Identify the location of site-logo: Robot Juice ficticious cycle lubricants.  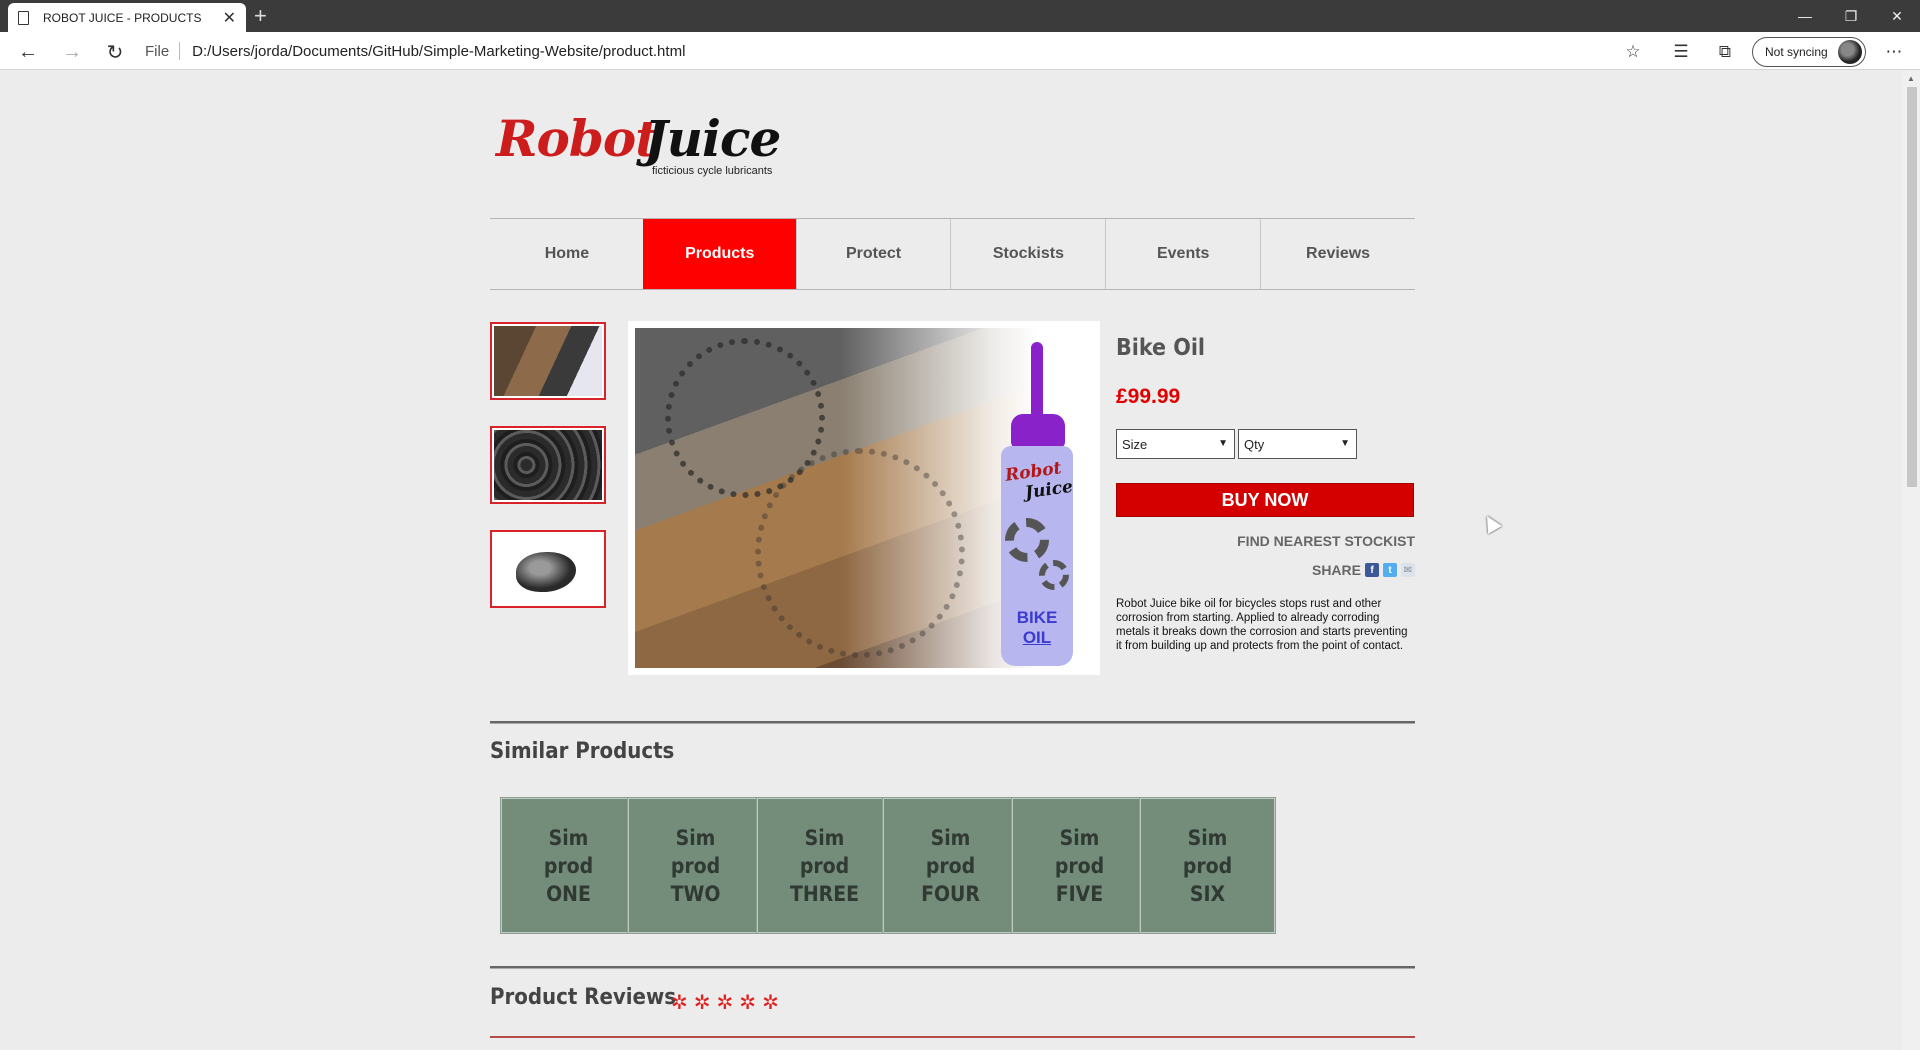
(646, 149).